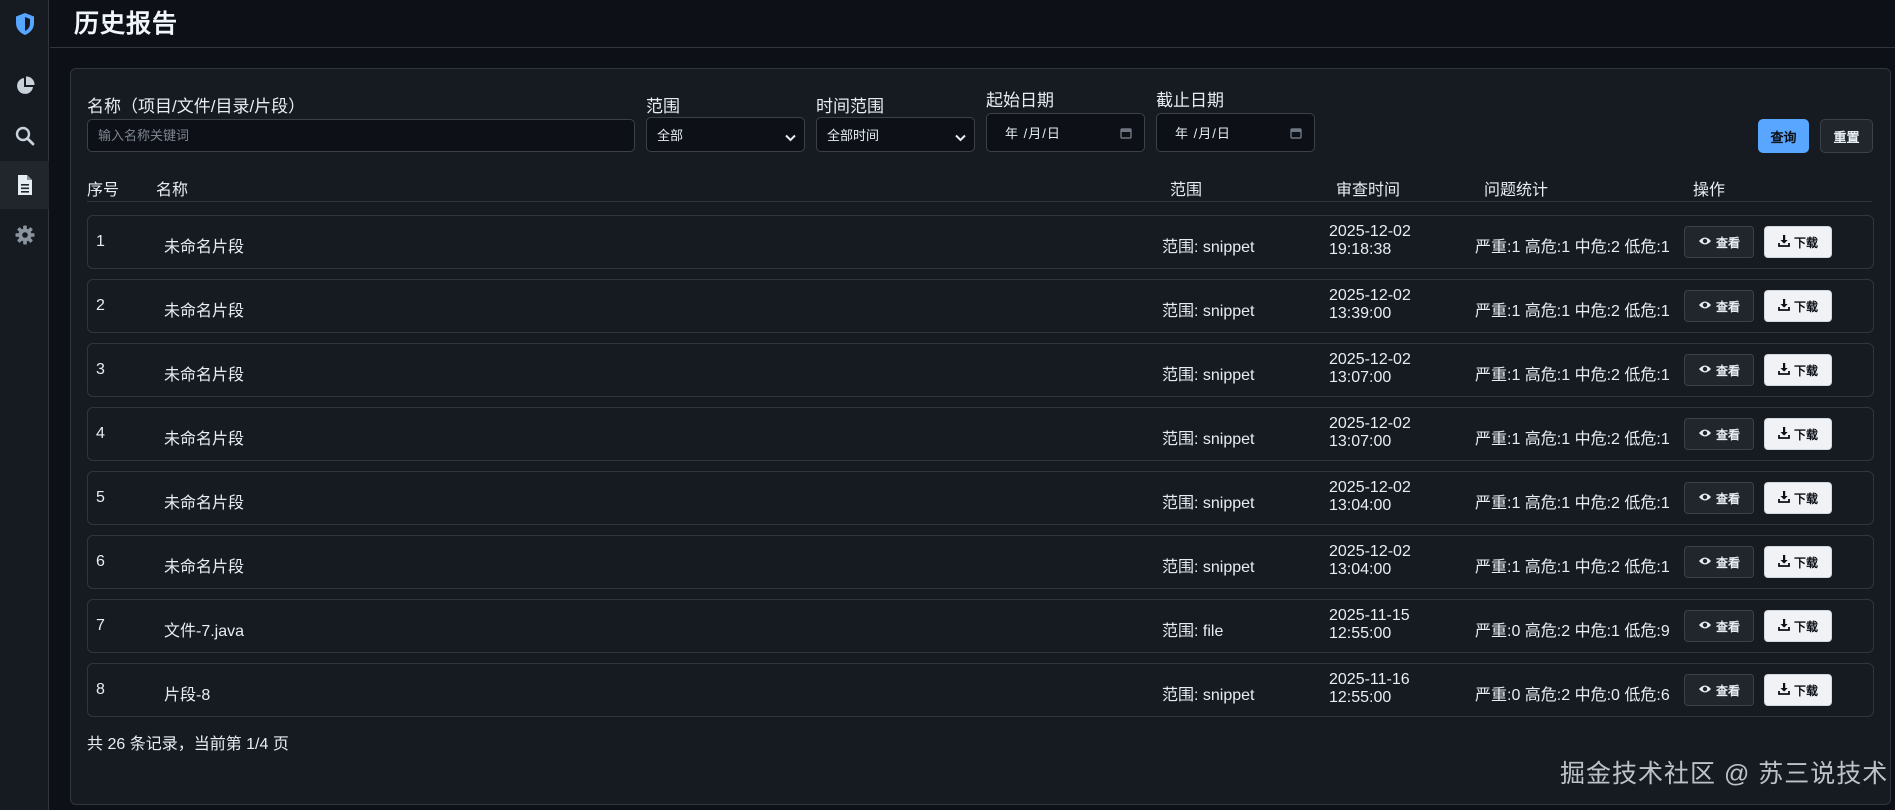  I want to click on start-date-input: 年 /月/日, so click(1065, 132).